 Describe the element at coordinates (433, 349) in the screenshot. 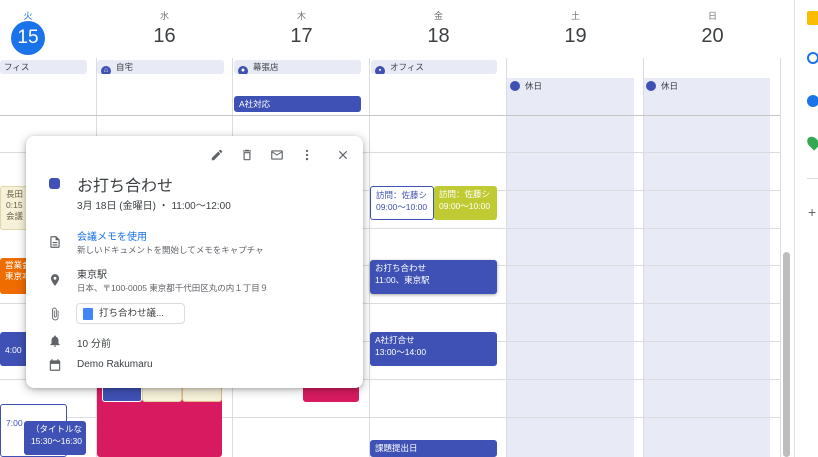

I see `event-block: A社打合せ 13:00〜14:00` at that location.